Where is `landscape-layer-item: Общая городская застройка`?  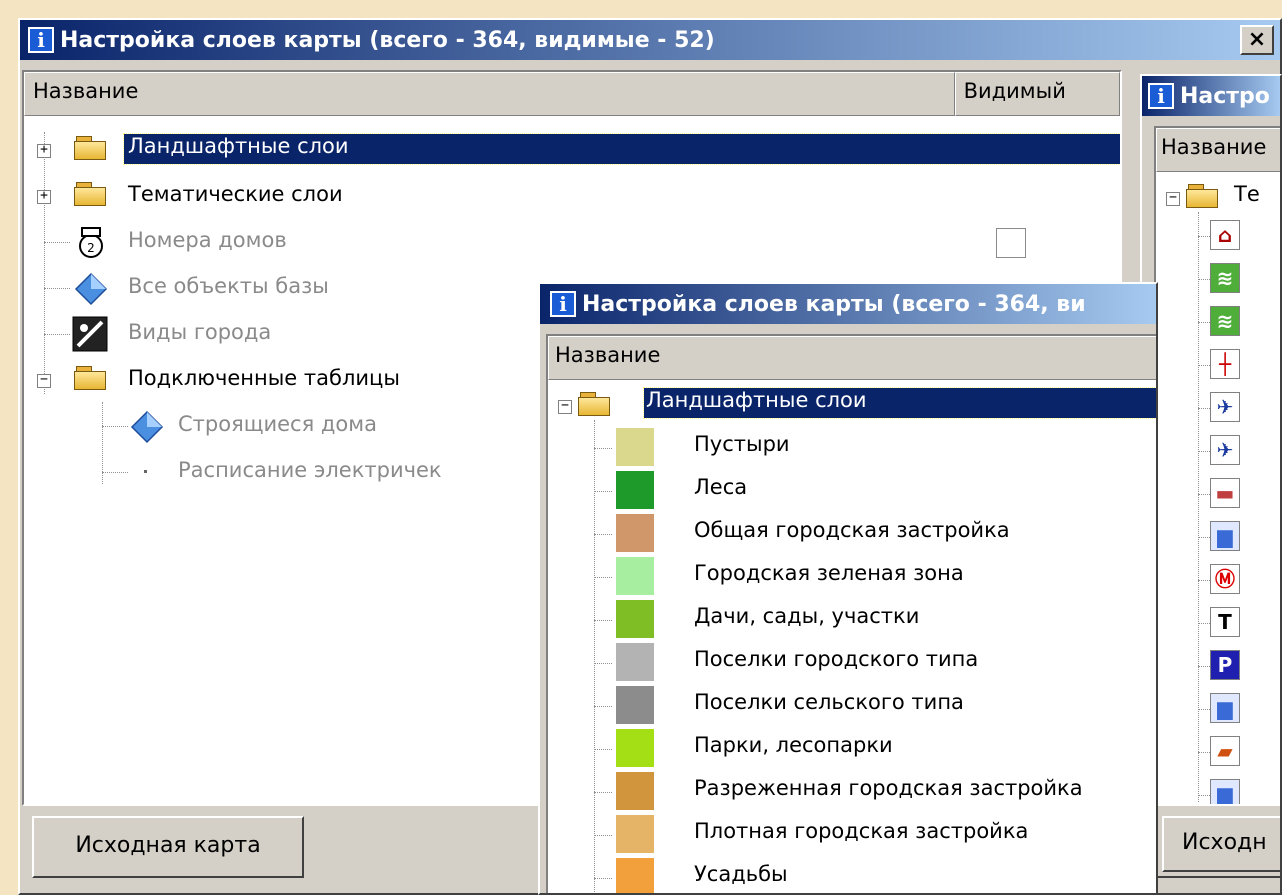
landscape-layer-item: Общая городская застройка is located at coordinates (852, 533).